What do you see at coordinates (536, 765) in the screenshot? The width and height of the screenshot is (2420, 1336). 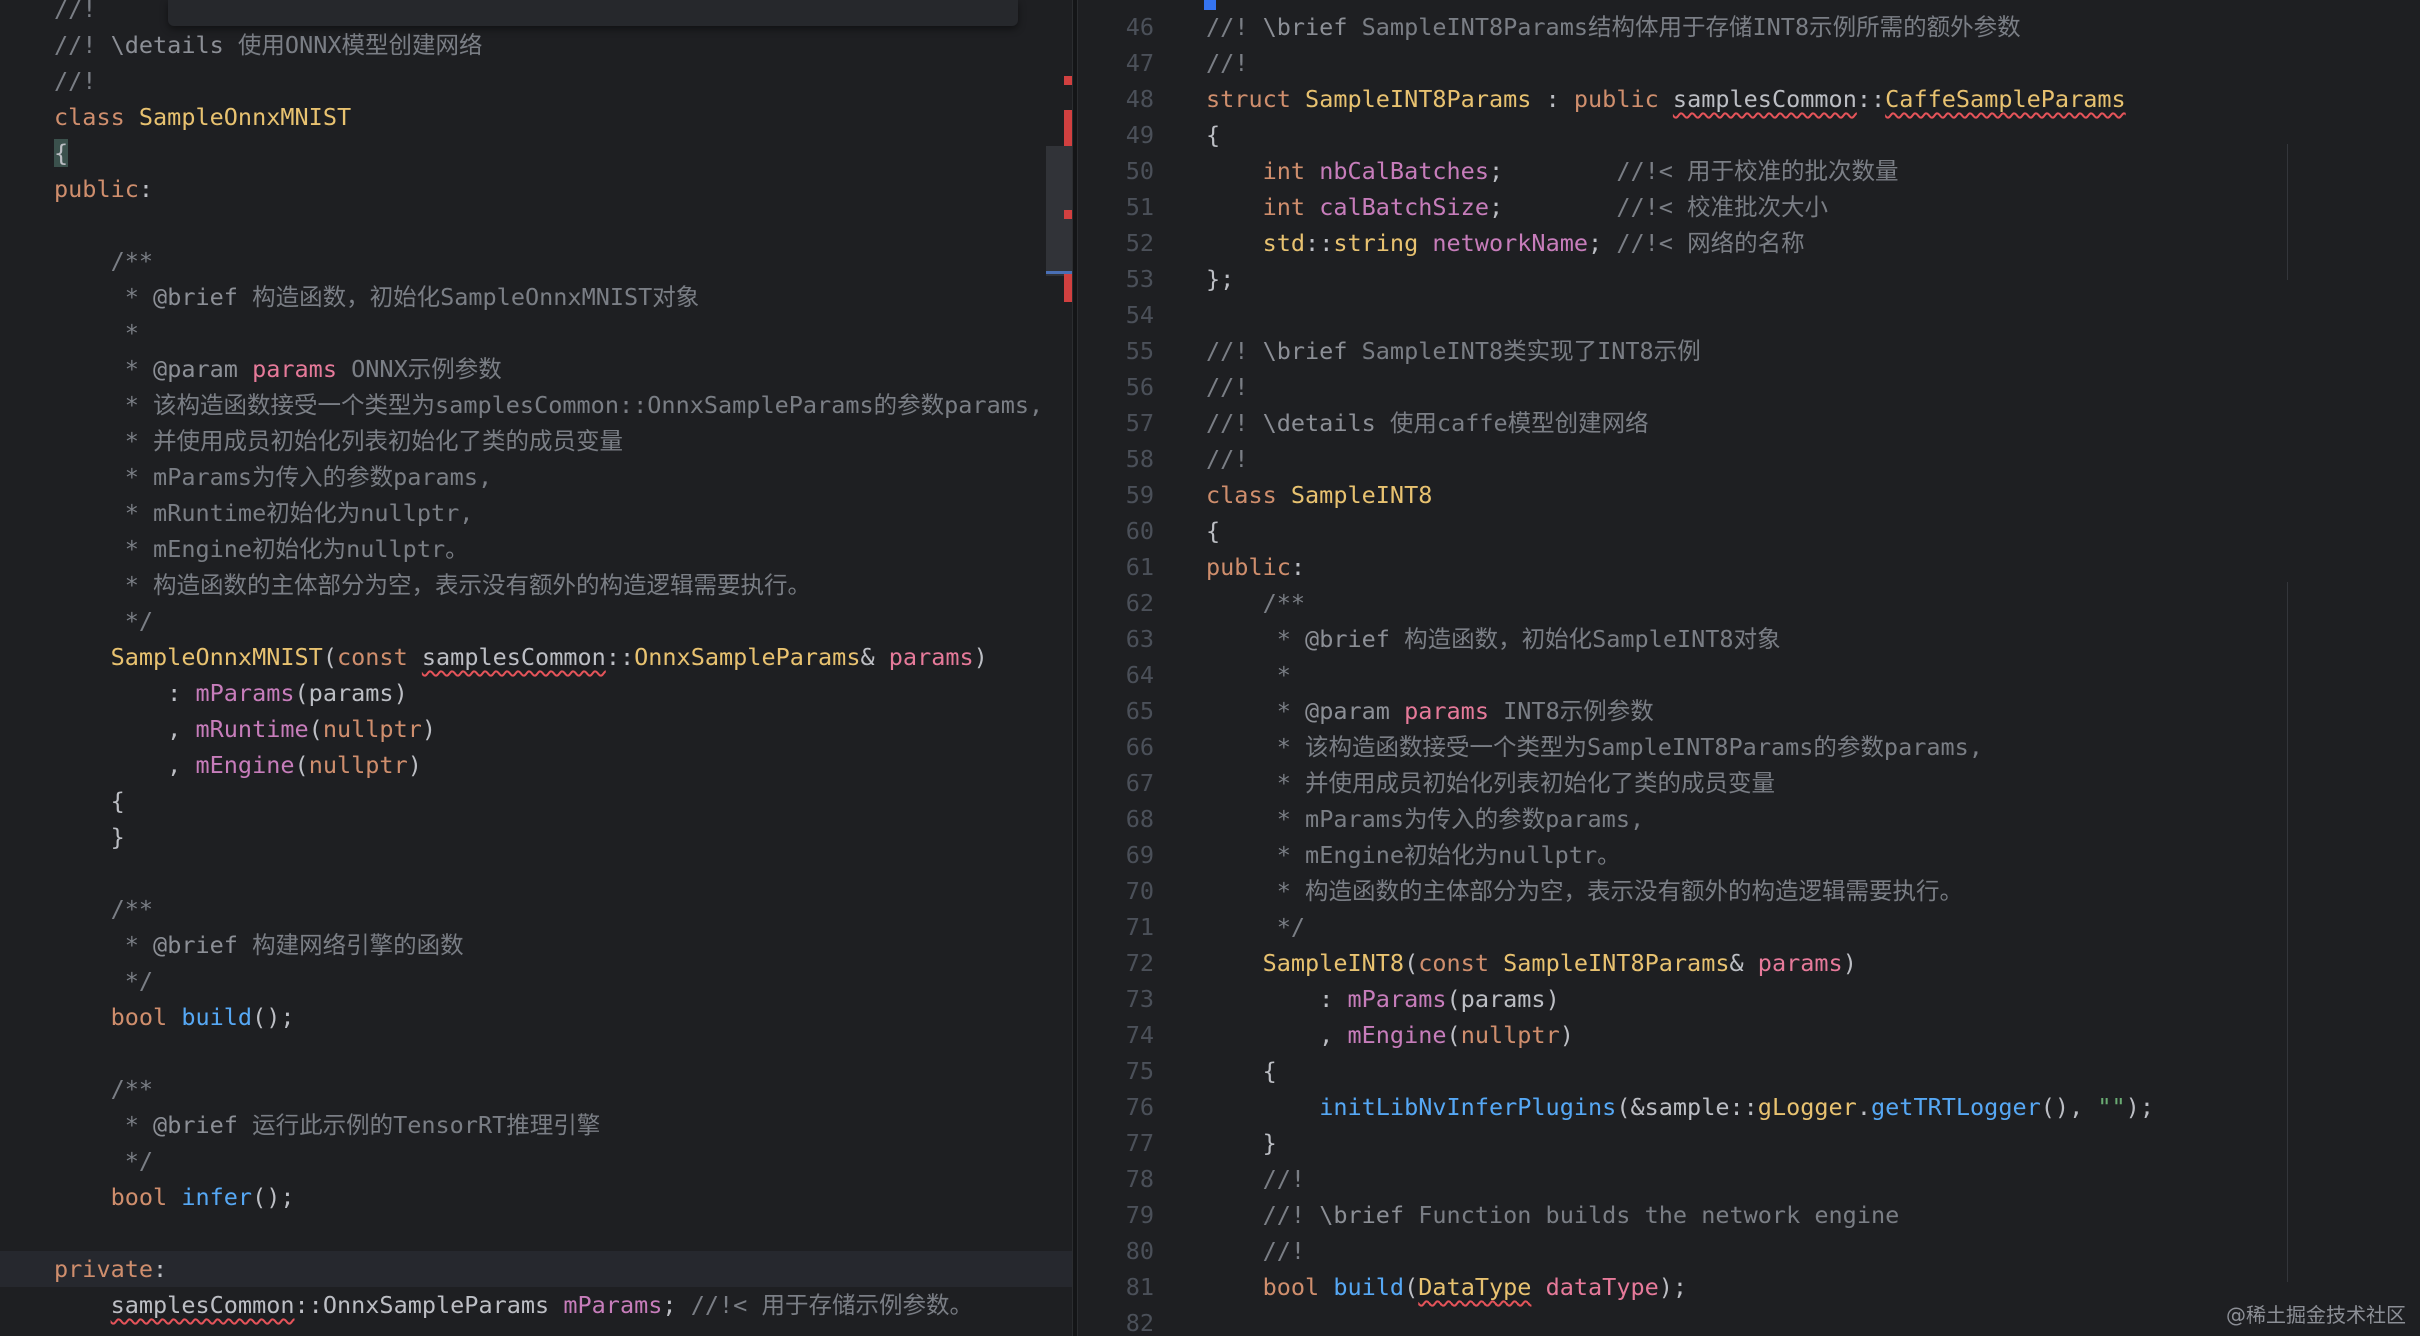 I see `code-line: , mEngine(nullptr)` at bounding box center [536, 765].